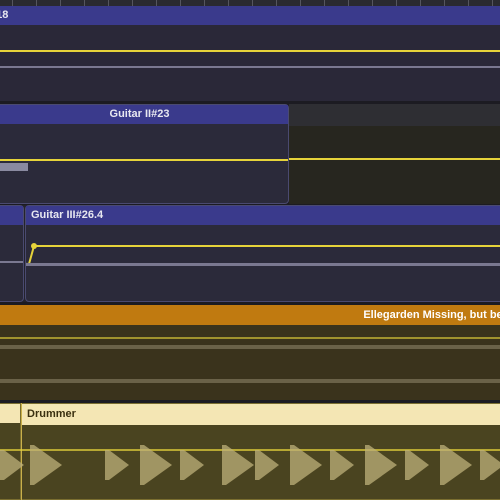 The image size is (500, 500). Describe the element at coordinates (250, 315) in the screenshot. I see `region-name: Ellegarden Missing, but bett` at that location.